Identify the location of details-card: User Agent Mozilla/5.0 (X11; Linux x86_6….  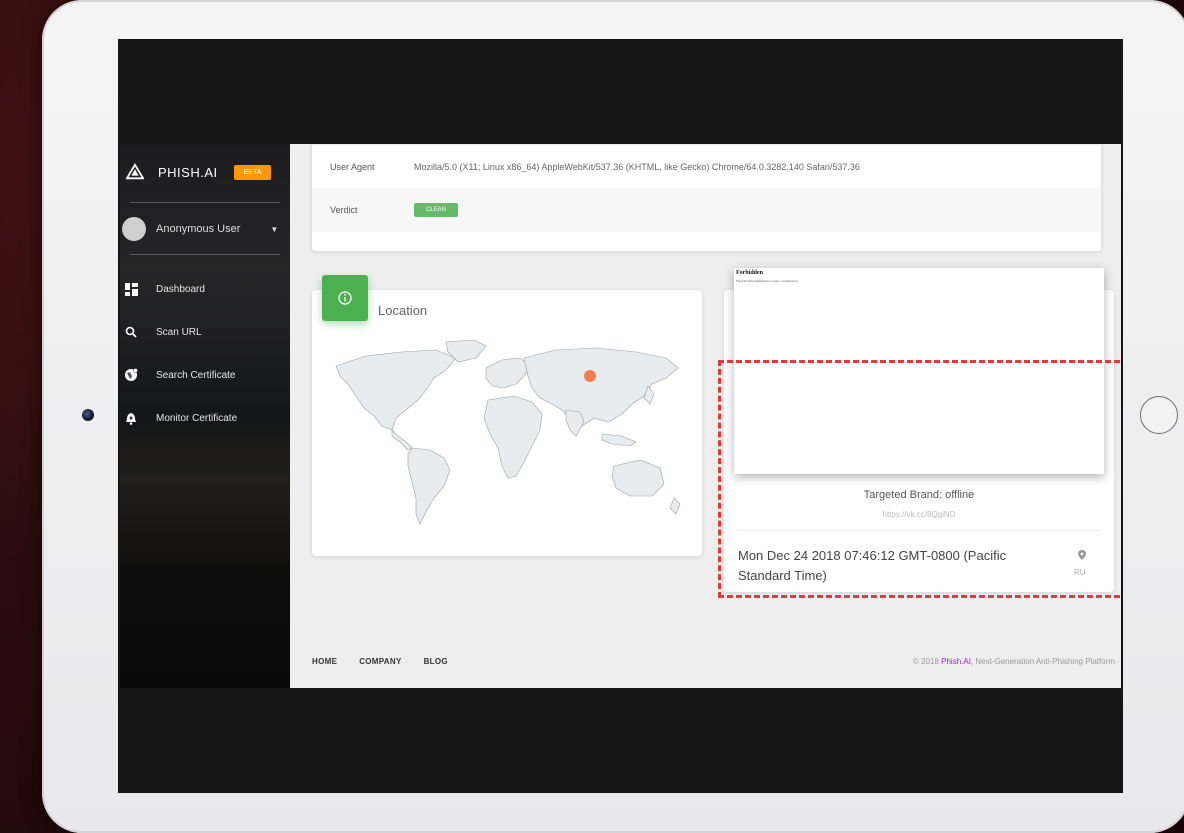
(706, 197).